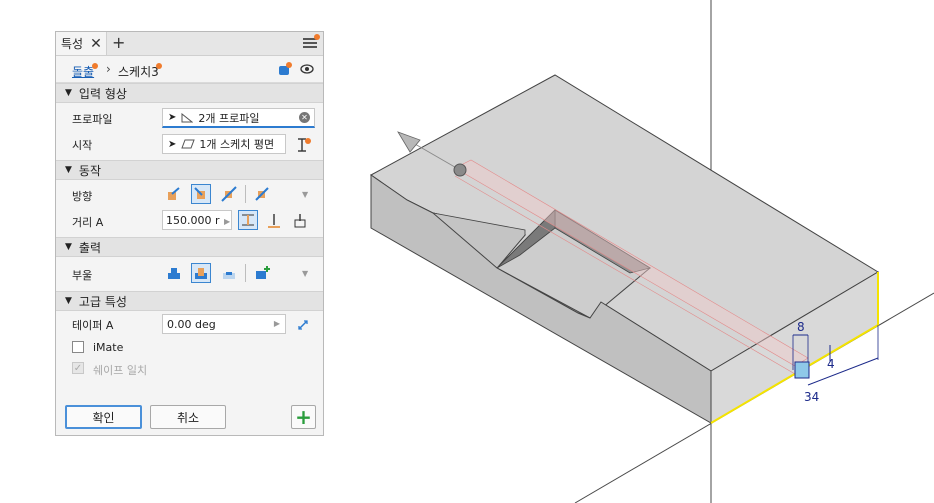  What do you see at coordinates (303, 325) in the screenshot?
I see `taper-flip-icon` at bounding box center [303, 325].